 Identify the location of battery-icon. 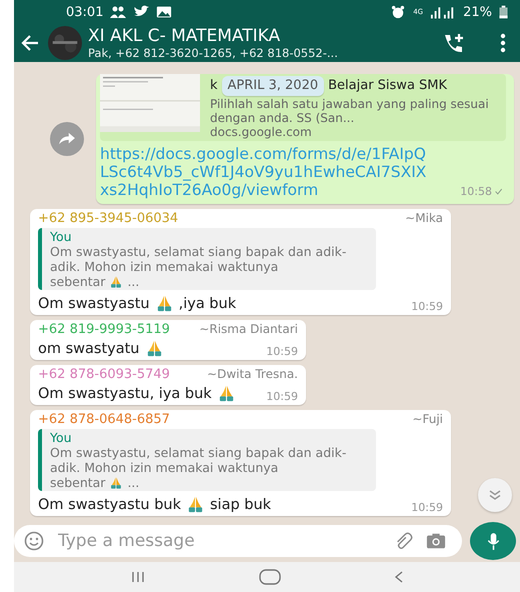
(503, 12).